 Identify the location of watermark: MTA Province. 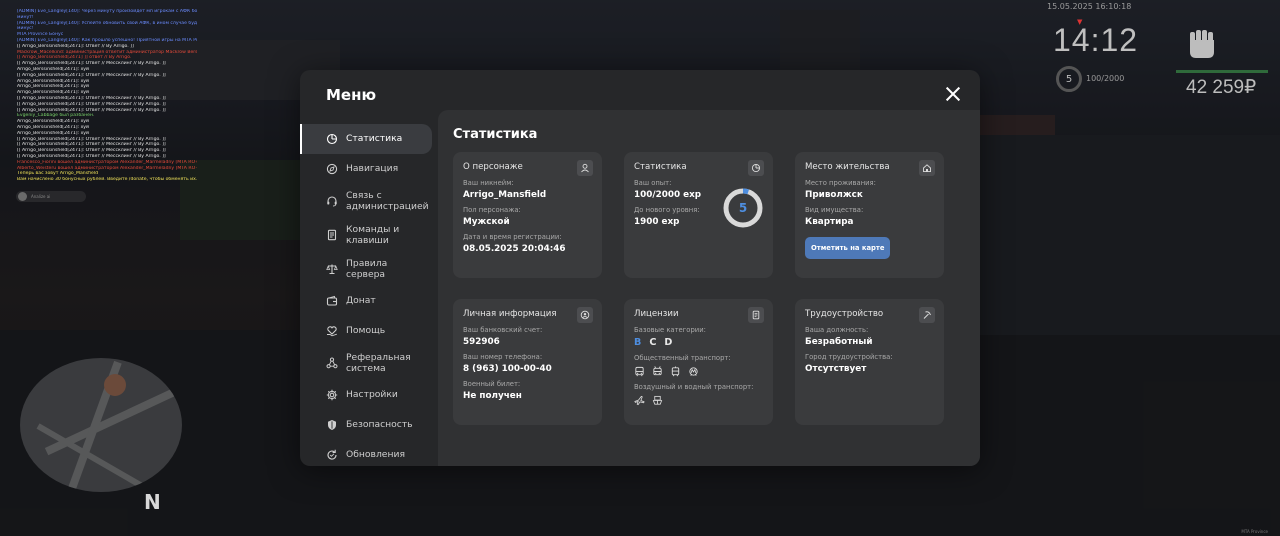
(1254, 531).